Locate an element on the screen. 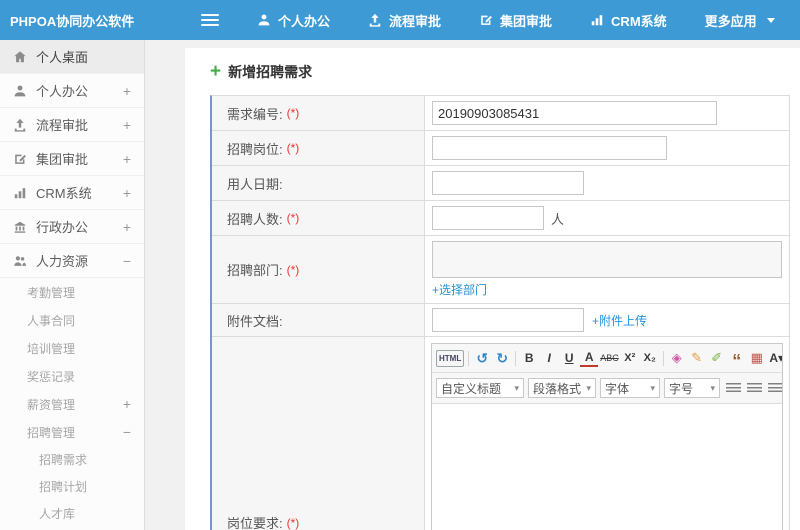  sidebar-item-attendance: 考勤管理 is located at coordinates (72, 292).